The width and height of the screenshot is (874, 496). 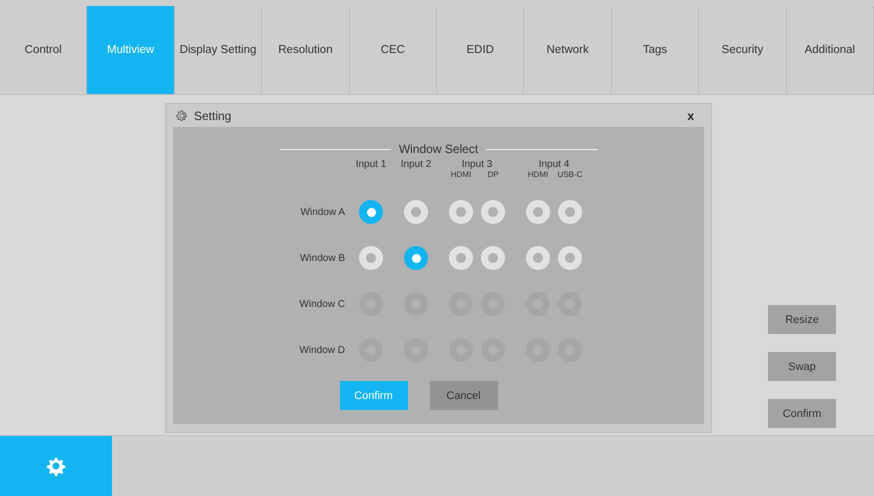 I want to click on column-subheader: DP, so click(x=493, y=174).